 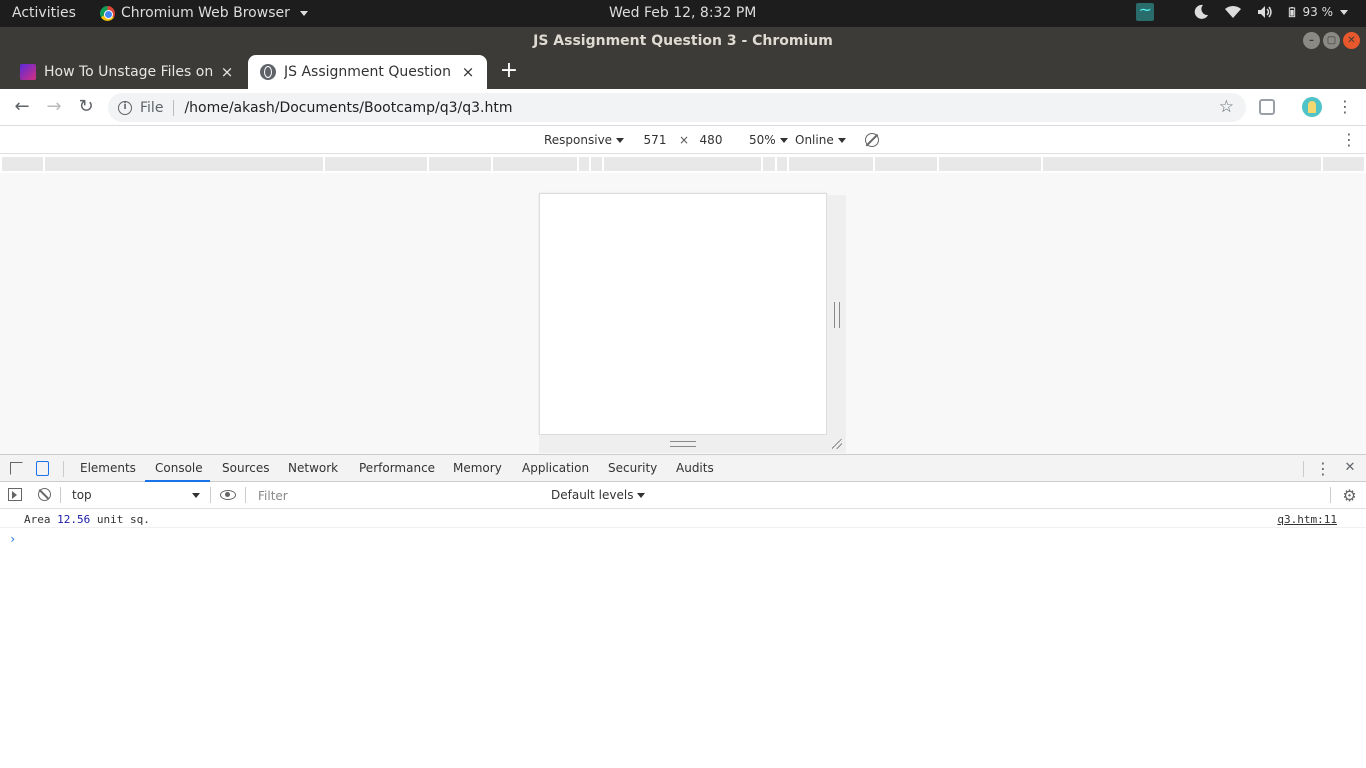 I want to click on maximize-button: ▢, so click(x=1331, y=40).